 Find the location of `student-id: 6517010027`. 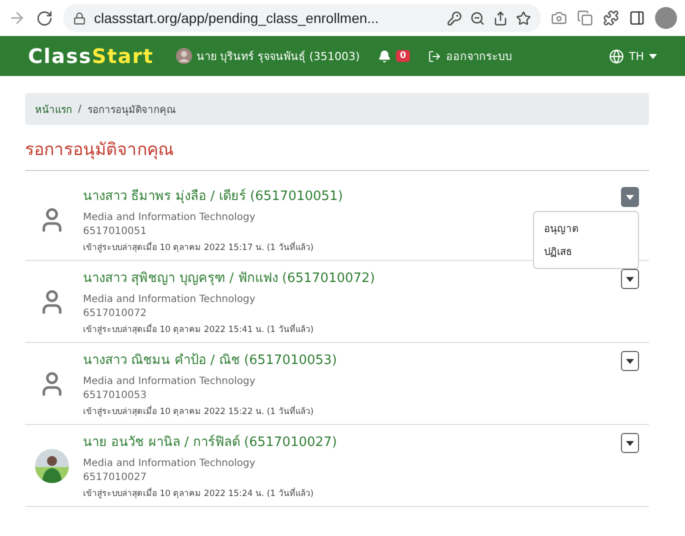

student-id: 6517010027 is located at coordinates (115, 477).